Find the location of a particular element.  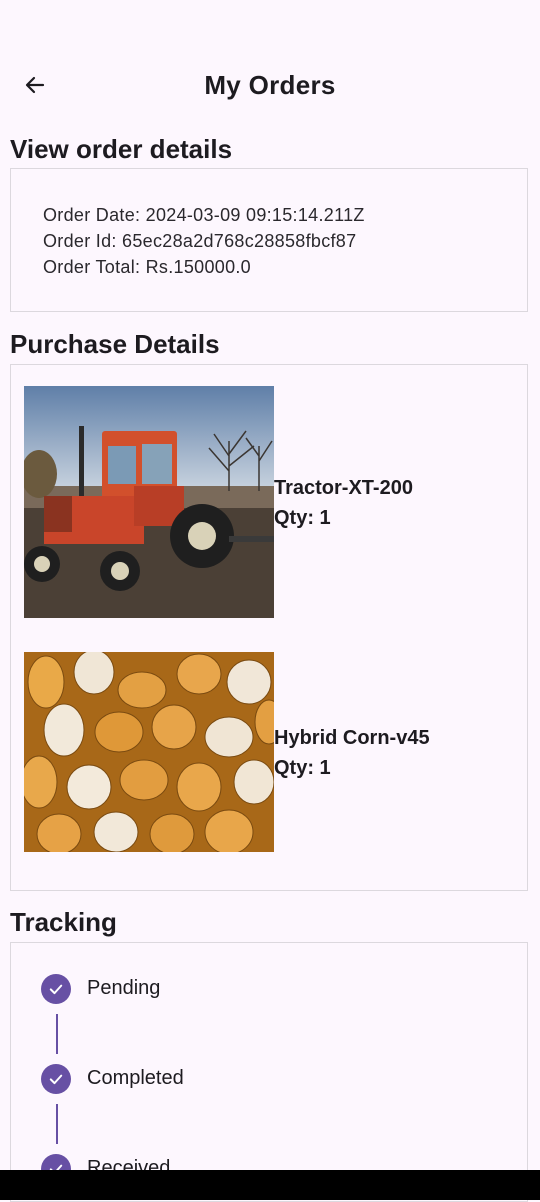

order-details-heading: View order details is located at coordinates (121, 149).